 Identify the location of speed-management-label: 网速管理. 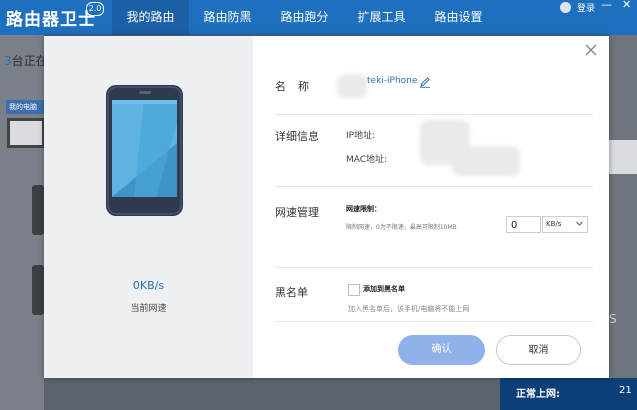
(297, 212).